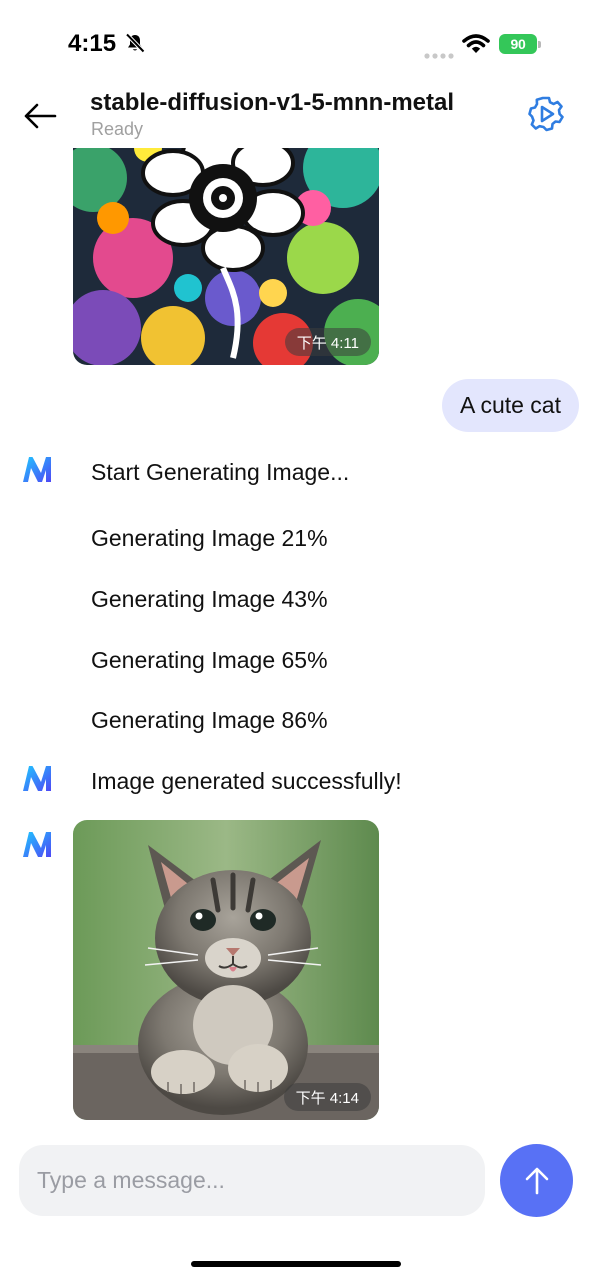 The height and width of the screenshot is (1280, 591). I want to click on bot-message-success: Image generated successfully!, so click(246, 781).